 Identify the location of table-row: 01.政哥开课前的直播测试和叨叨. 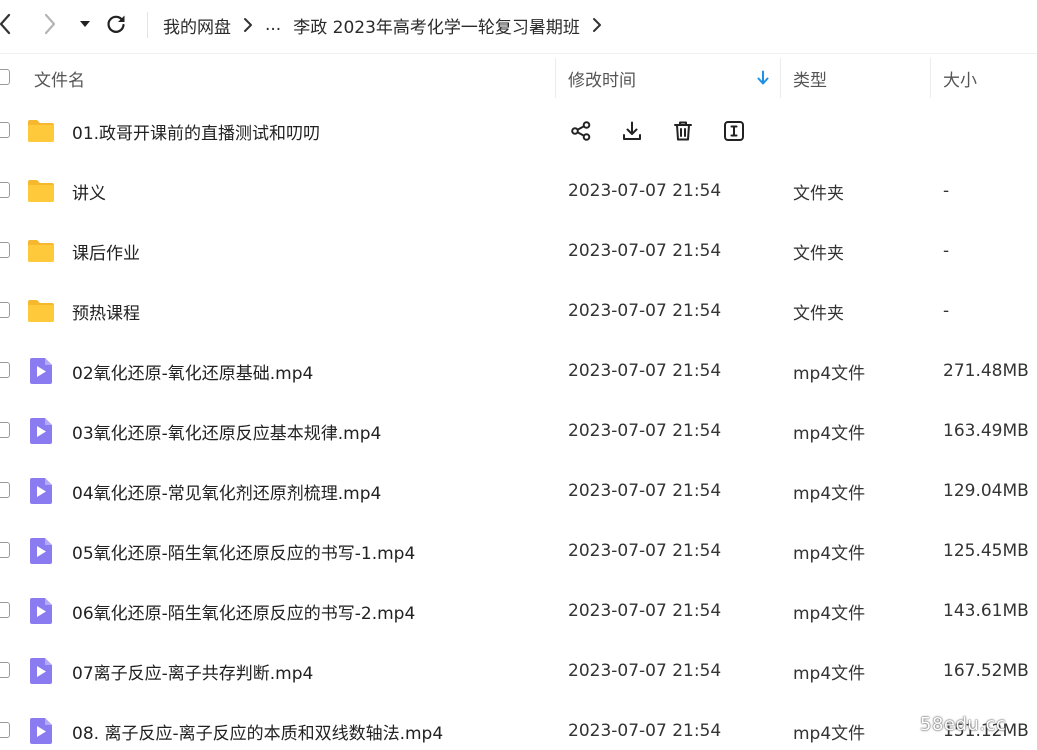
(518, 131).